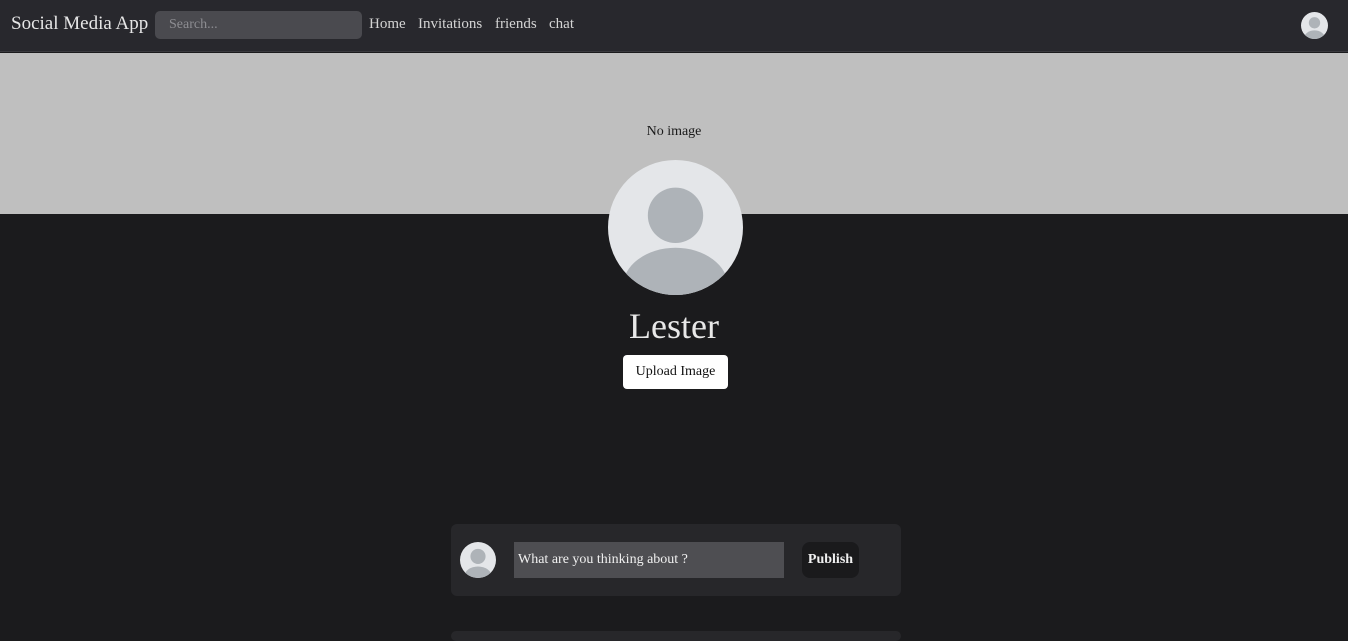 The image size is (1348, 641). I want to click on nav-link-friends: friends, so click(516, 24).